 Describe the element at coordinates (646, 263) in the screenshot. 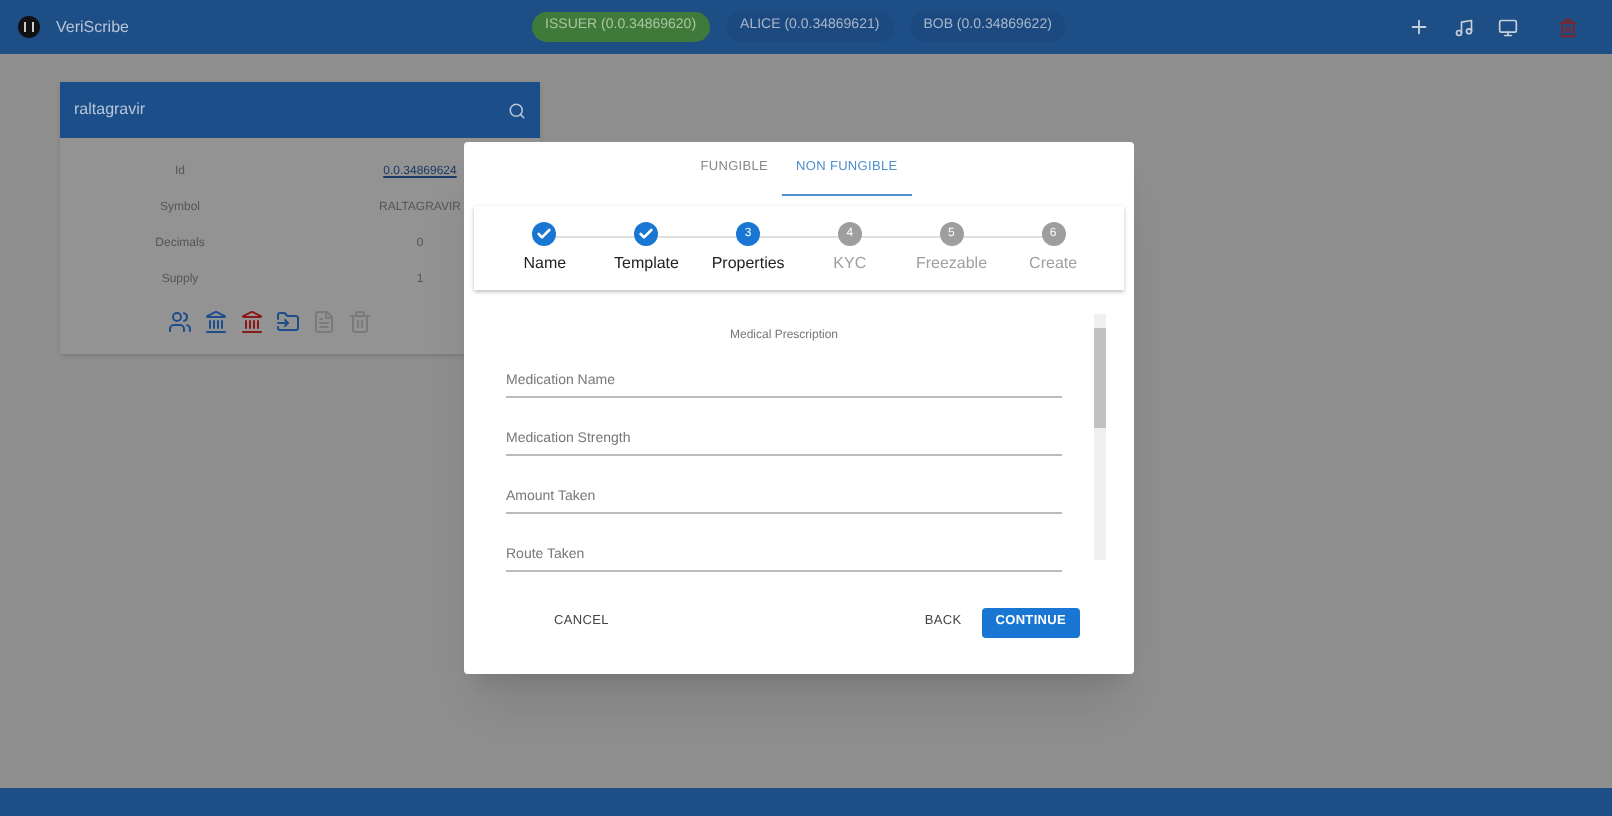

I see `step-label: Template` at that location.